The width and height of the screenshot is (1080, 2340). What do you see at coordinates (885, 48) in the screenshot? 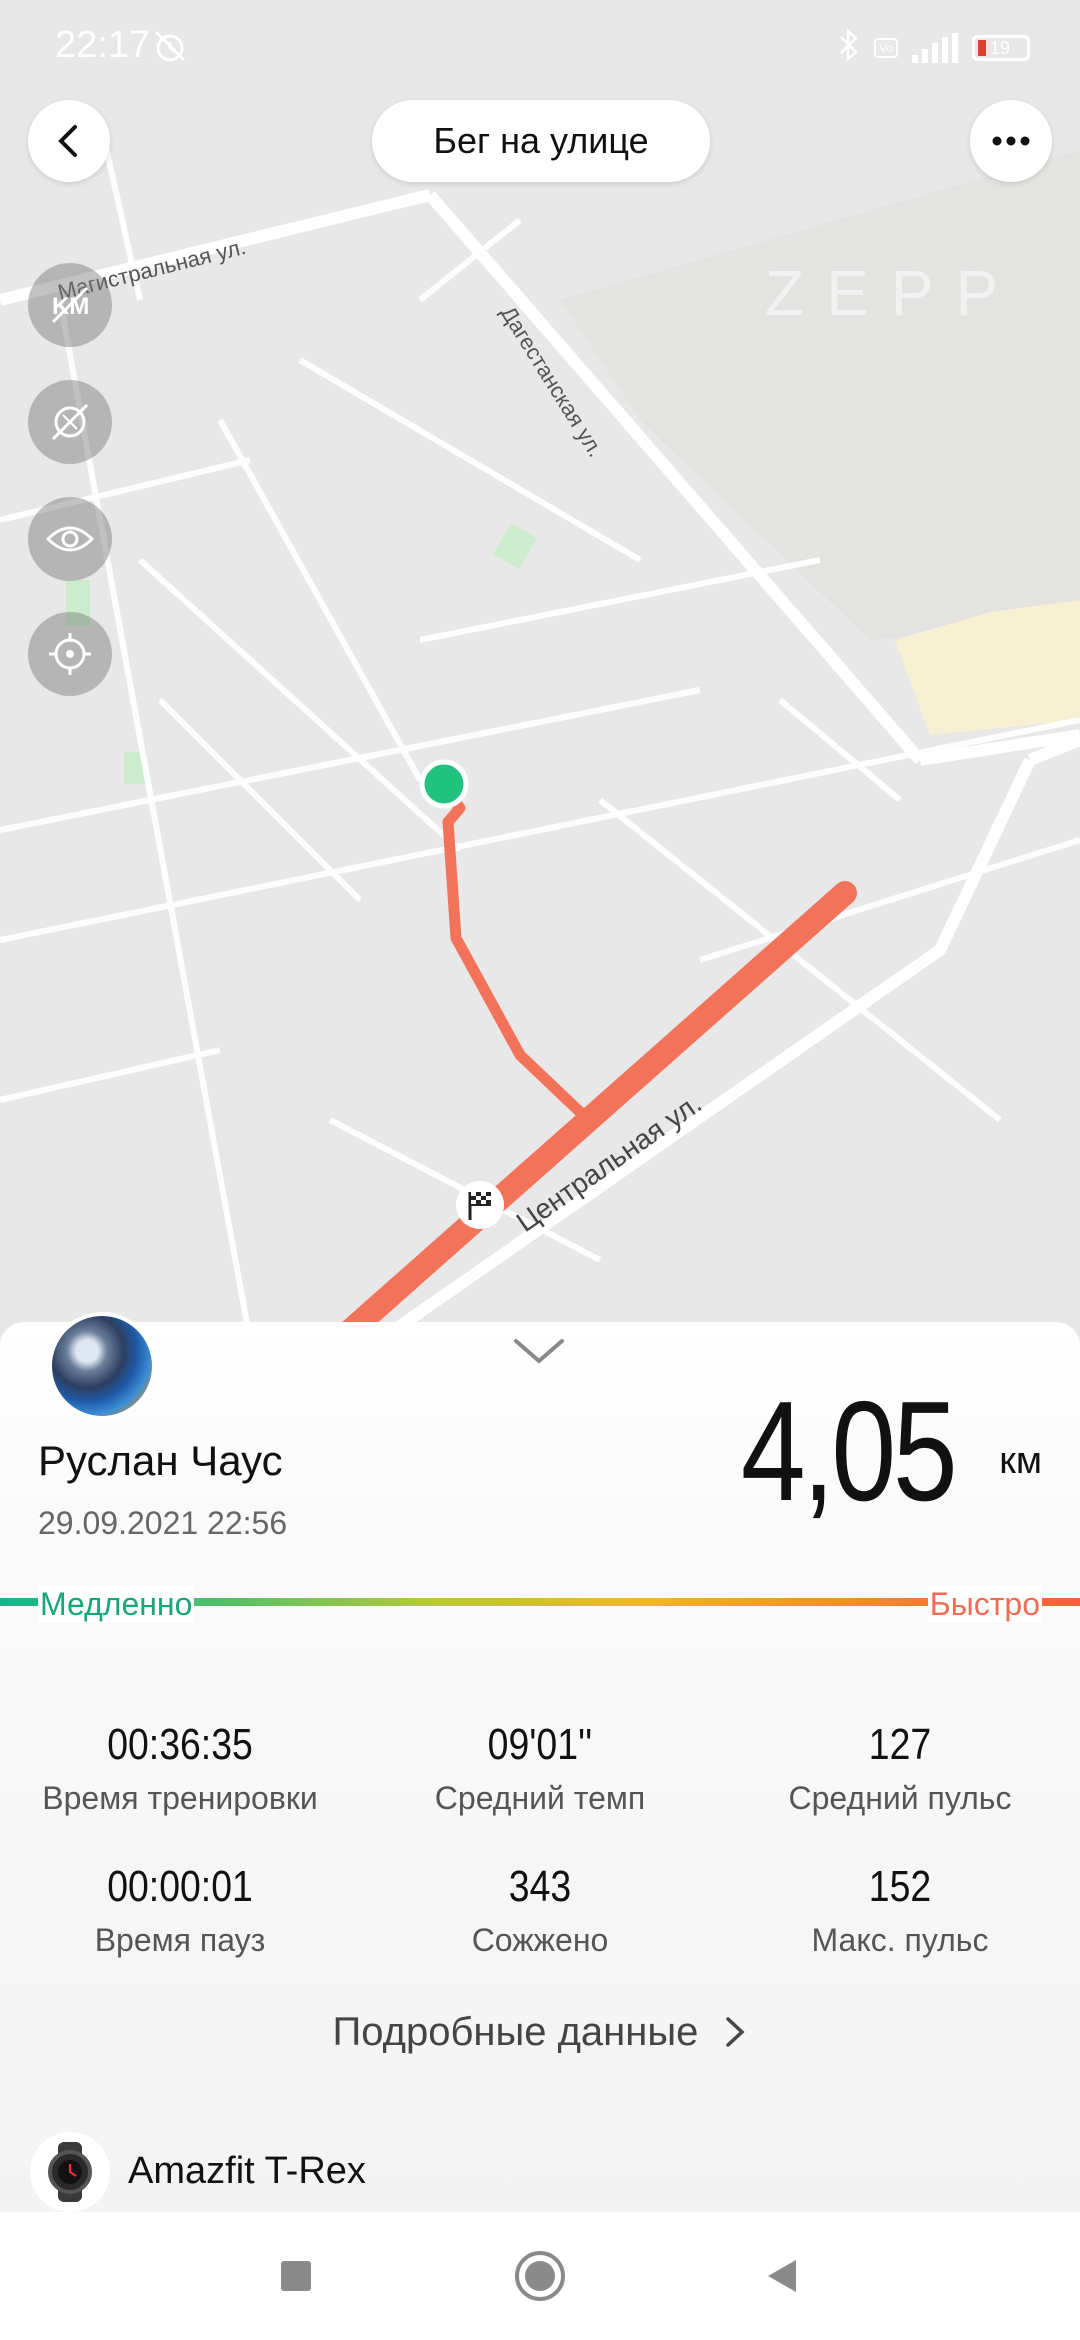
I see `volte-icon: Vo` at bounding box center [885, 48].